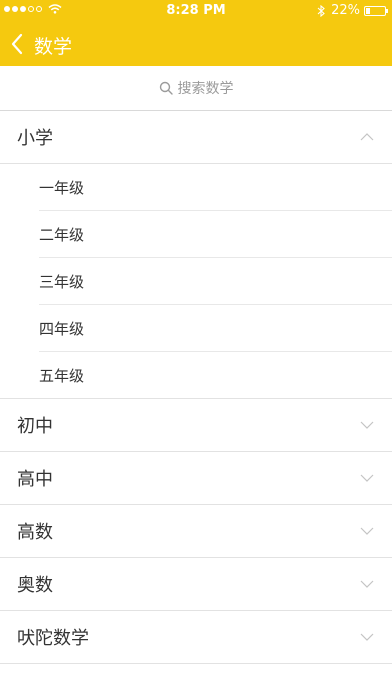 The height and width of the screenshot is (696, 392). I want to click on section-senior-high: 高中, so click(196, 478).